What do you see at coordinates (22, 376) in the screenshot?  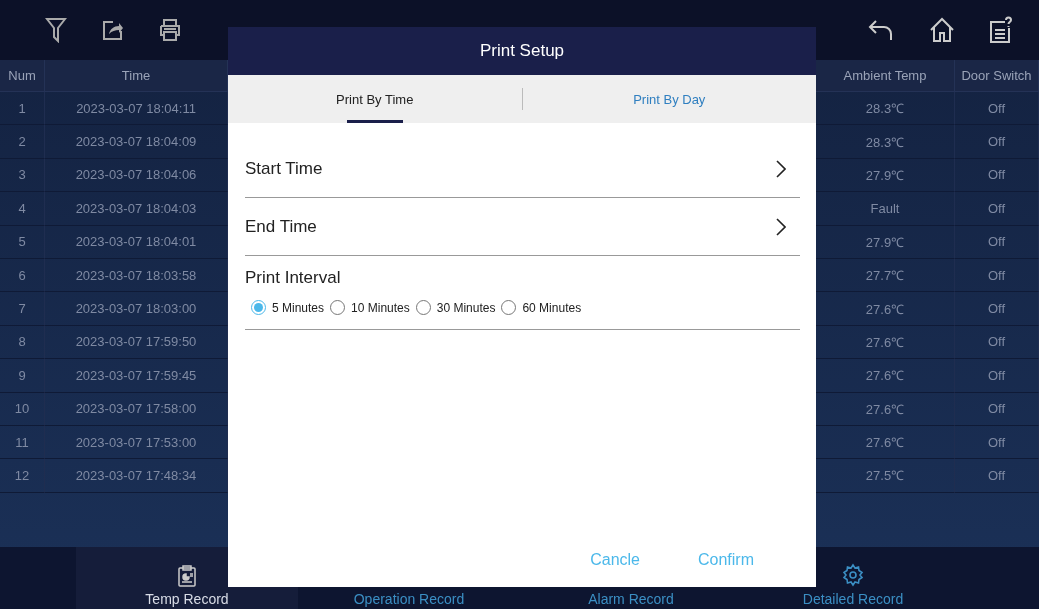 I see `table-cell: 9` at bounding box center [22, 376].